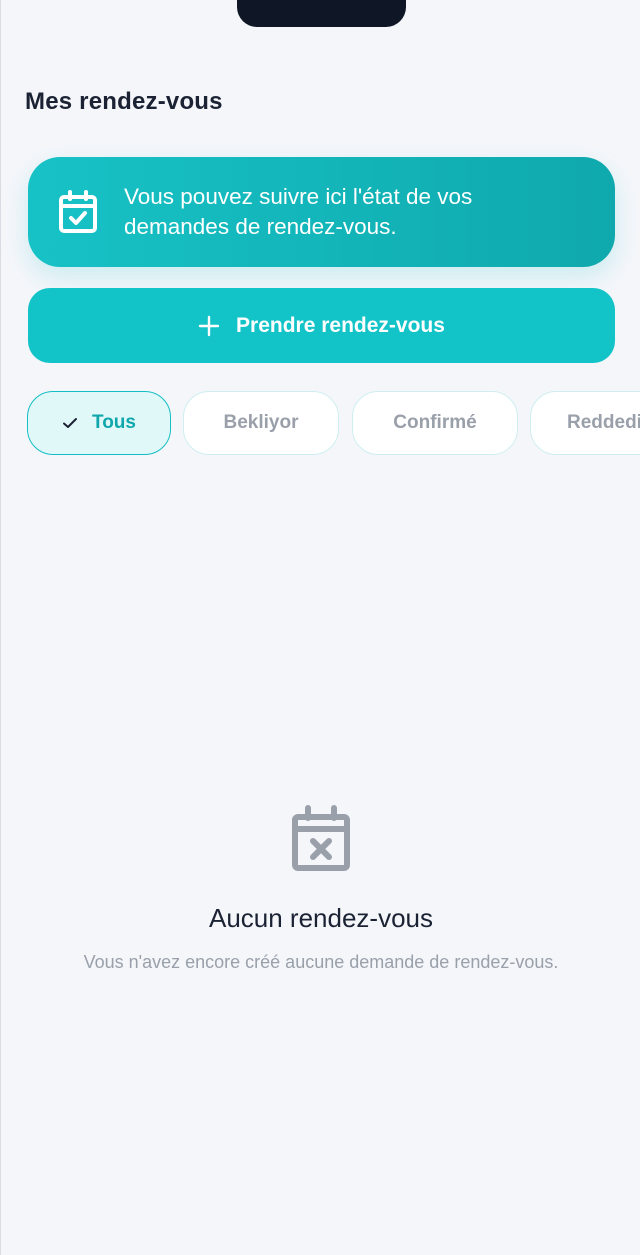 The height and width of the screenshot is (1255, 640). What do you see at coordinates (70, 423) in the screenshot?
I see `check-icon` at bounding box center [70, 423].